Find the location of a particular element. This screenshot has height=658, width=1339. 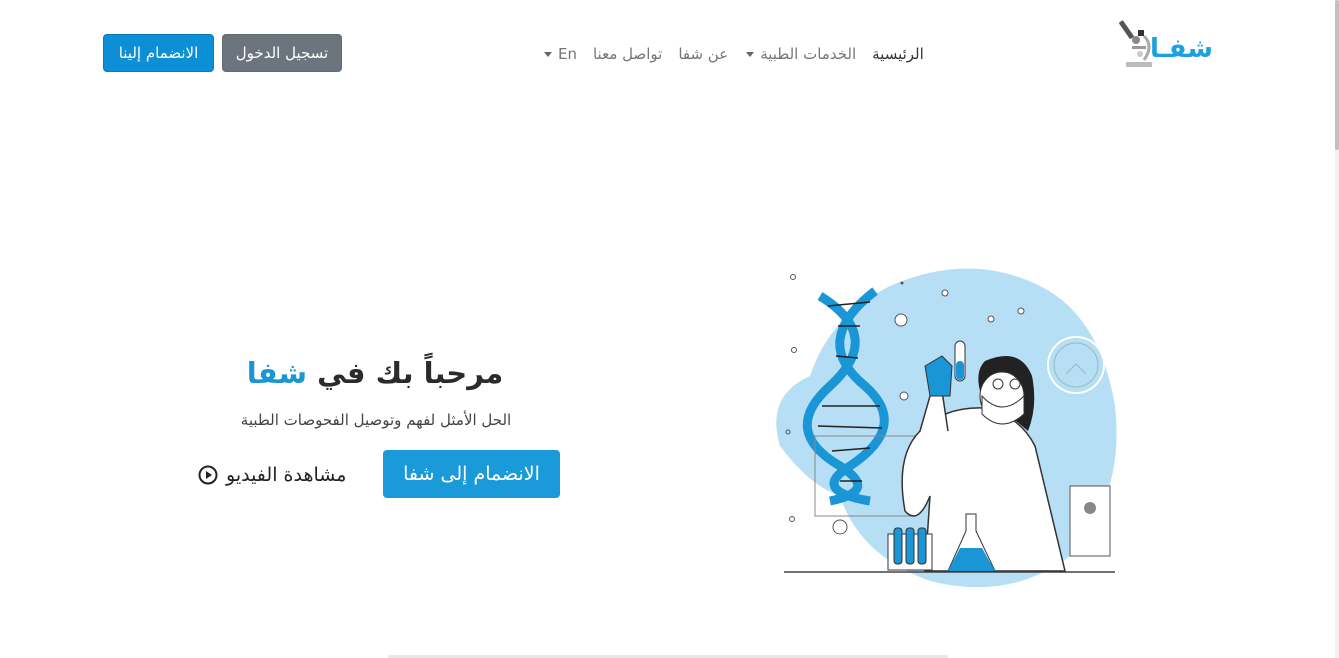

hero-title-brand: شفا is located at coordinates (277, 373).